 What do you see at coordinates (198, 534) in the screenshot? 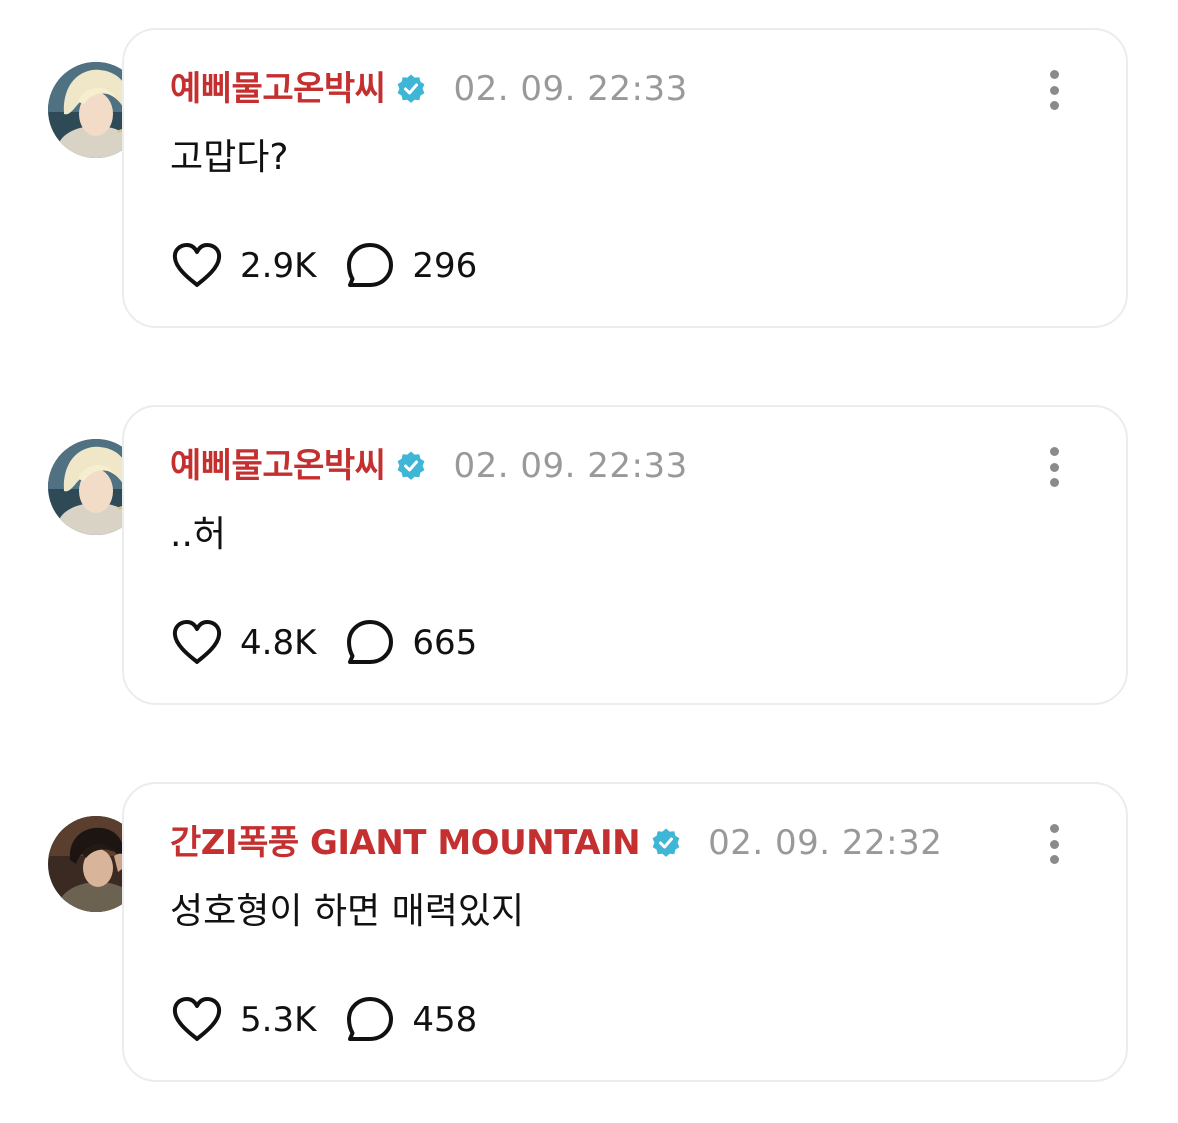
I see `post-text: ..허` at bounding box center [198, 534].